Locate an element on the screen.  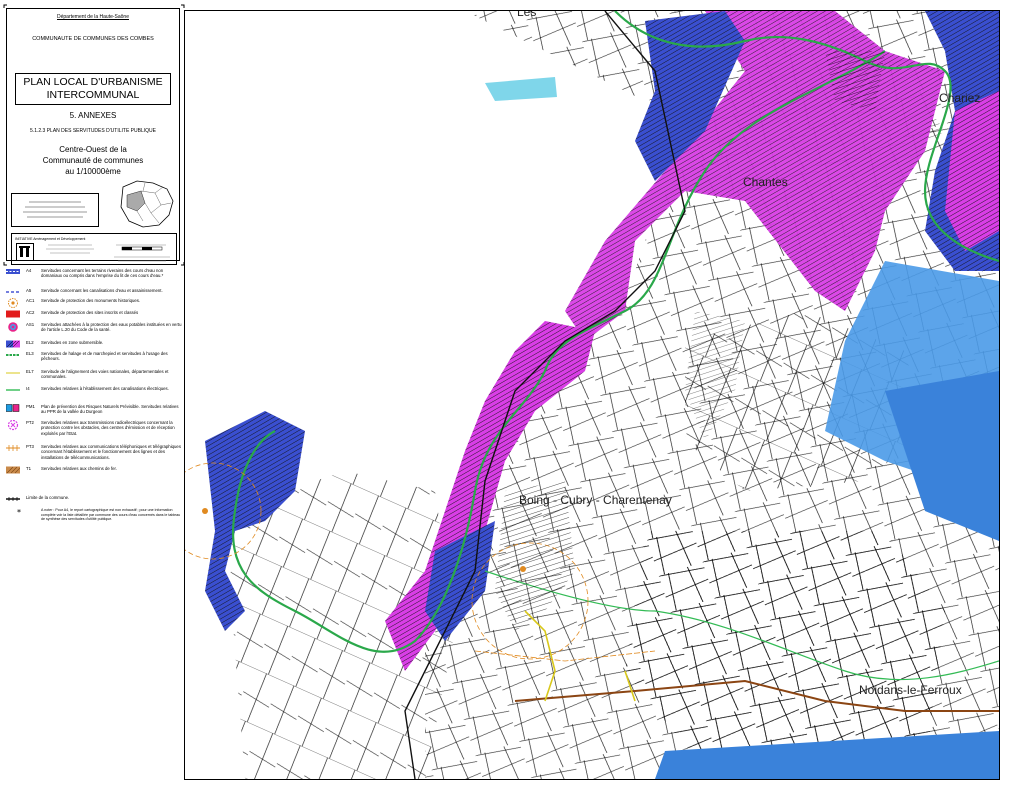
legend-code: A4 is located at coordinates (29, 270).